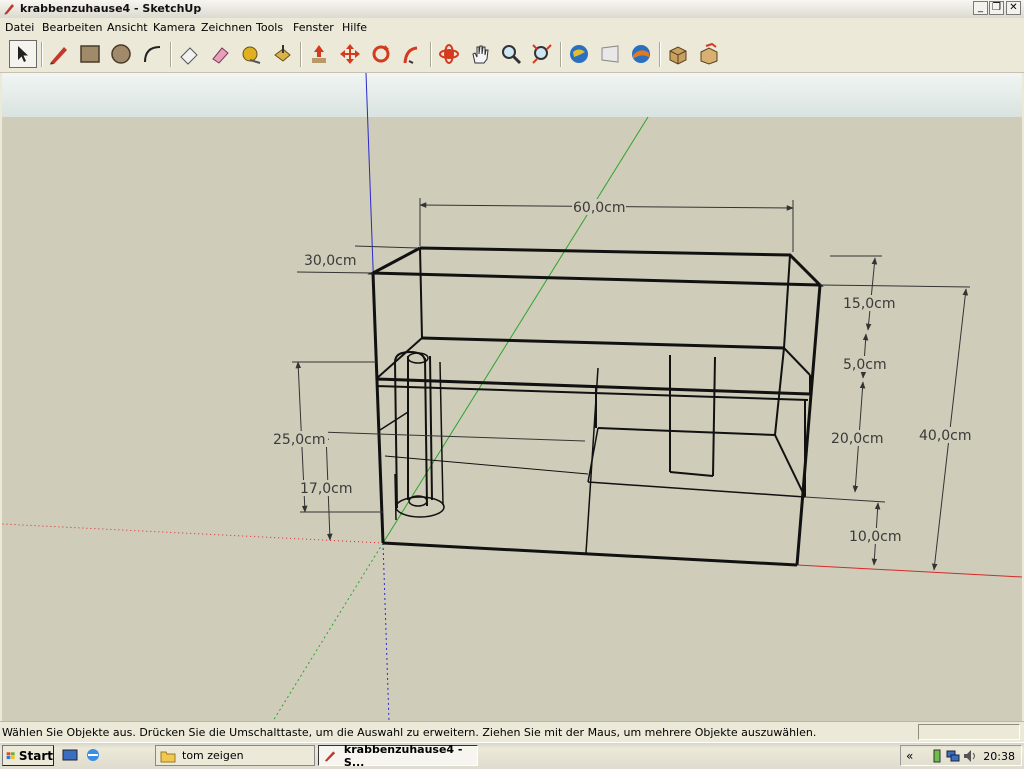 The height and width of the screenshot is (769, 1024). I want to click on get-models-icon, so click(579, 54).